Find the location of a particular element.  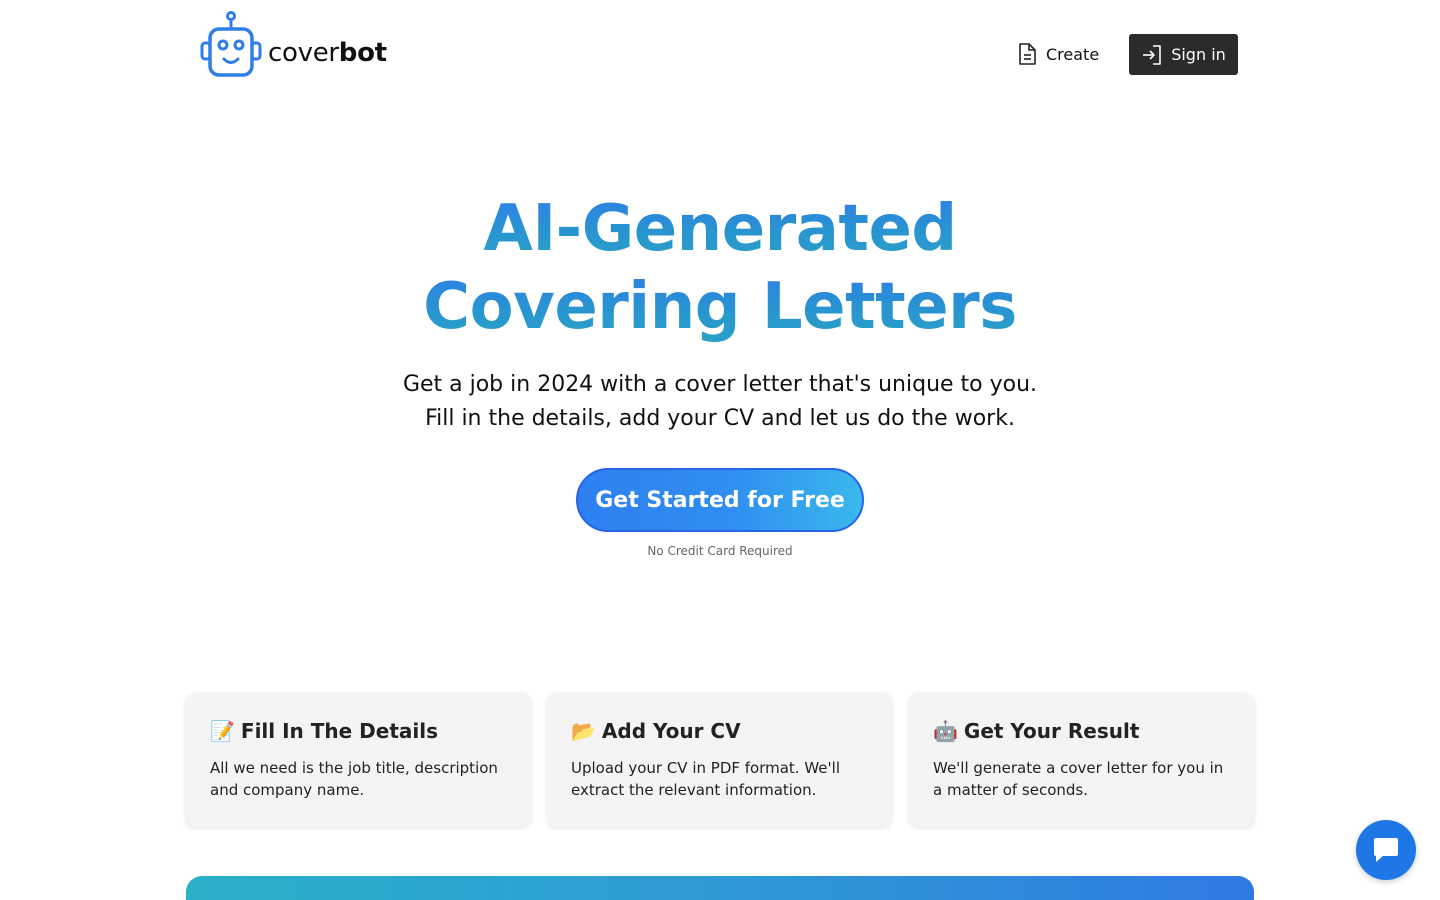

header: coverbot Create Sign in is located at coordinates (720, 55).